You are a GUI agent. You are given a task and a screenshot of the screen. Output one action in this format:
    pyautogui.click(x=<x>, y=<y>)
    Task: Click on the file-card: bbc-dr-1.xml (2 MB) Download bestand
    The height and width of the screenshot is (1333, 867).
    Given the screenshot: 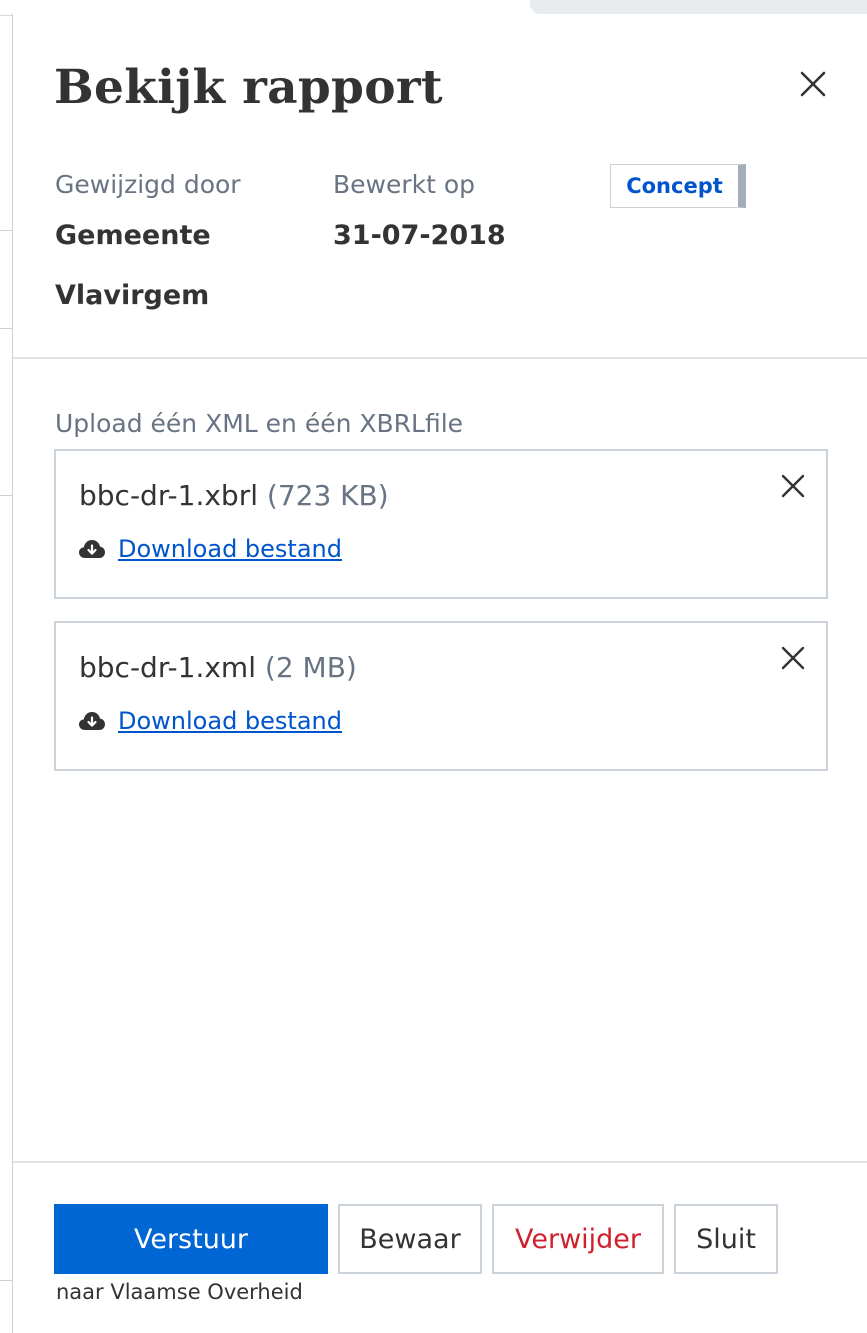 What is the action you would take?
    pyautogui.click(x=441, y=696)
    